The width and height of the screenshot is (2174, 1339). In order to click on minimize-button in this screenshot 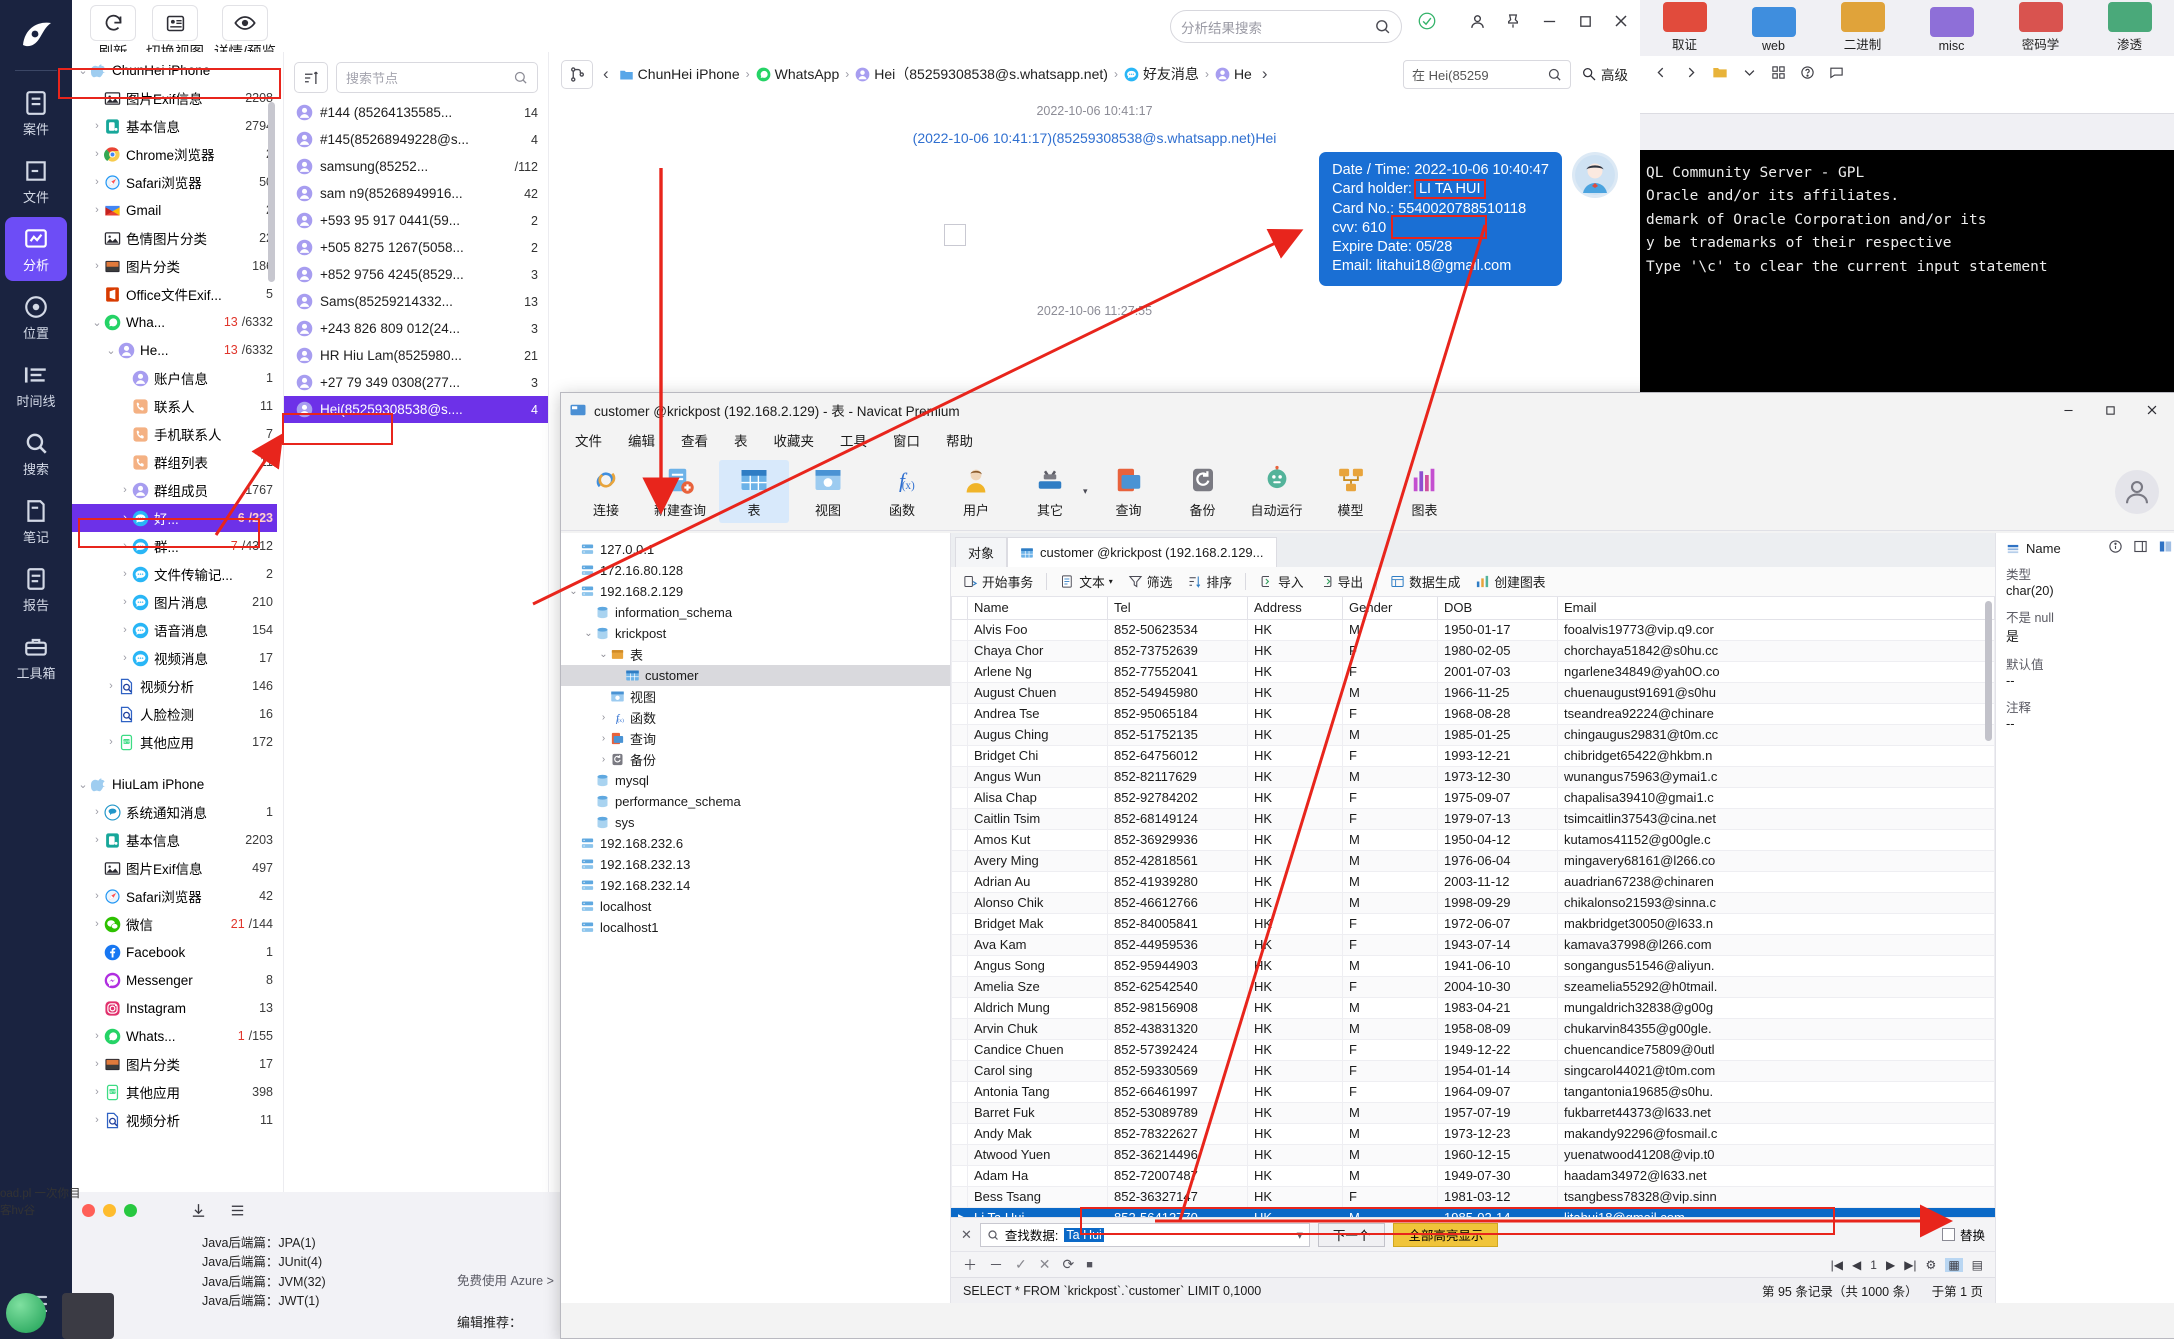, I will do `click(1549, 21)`.